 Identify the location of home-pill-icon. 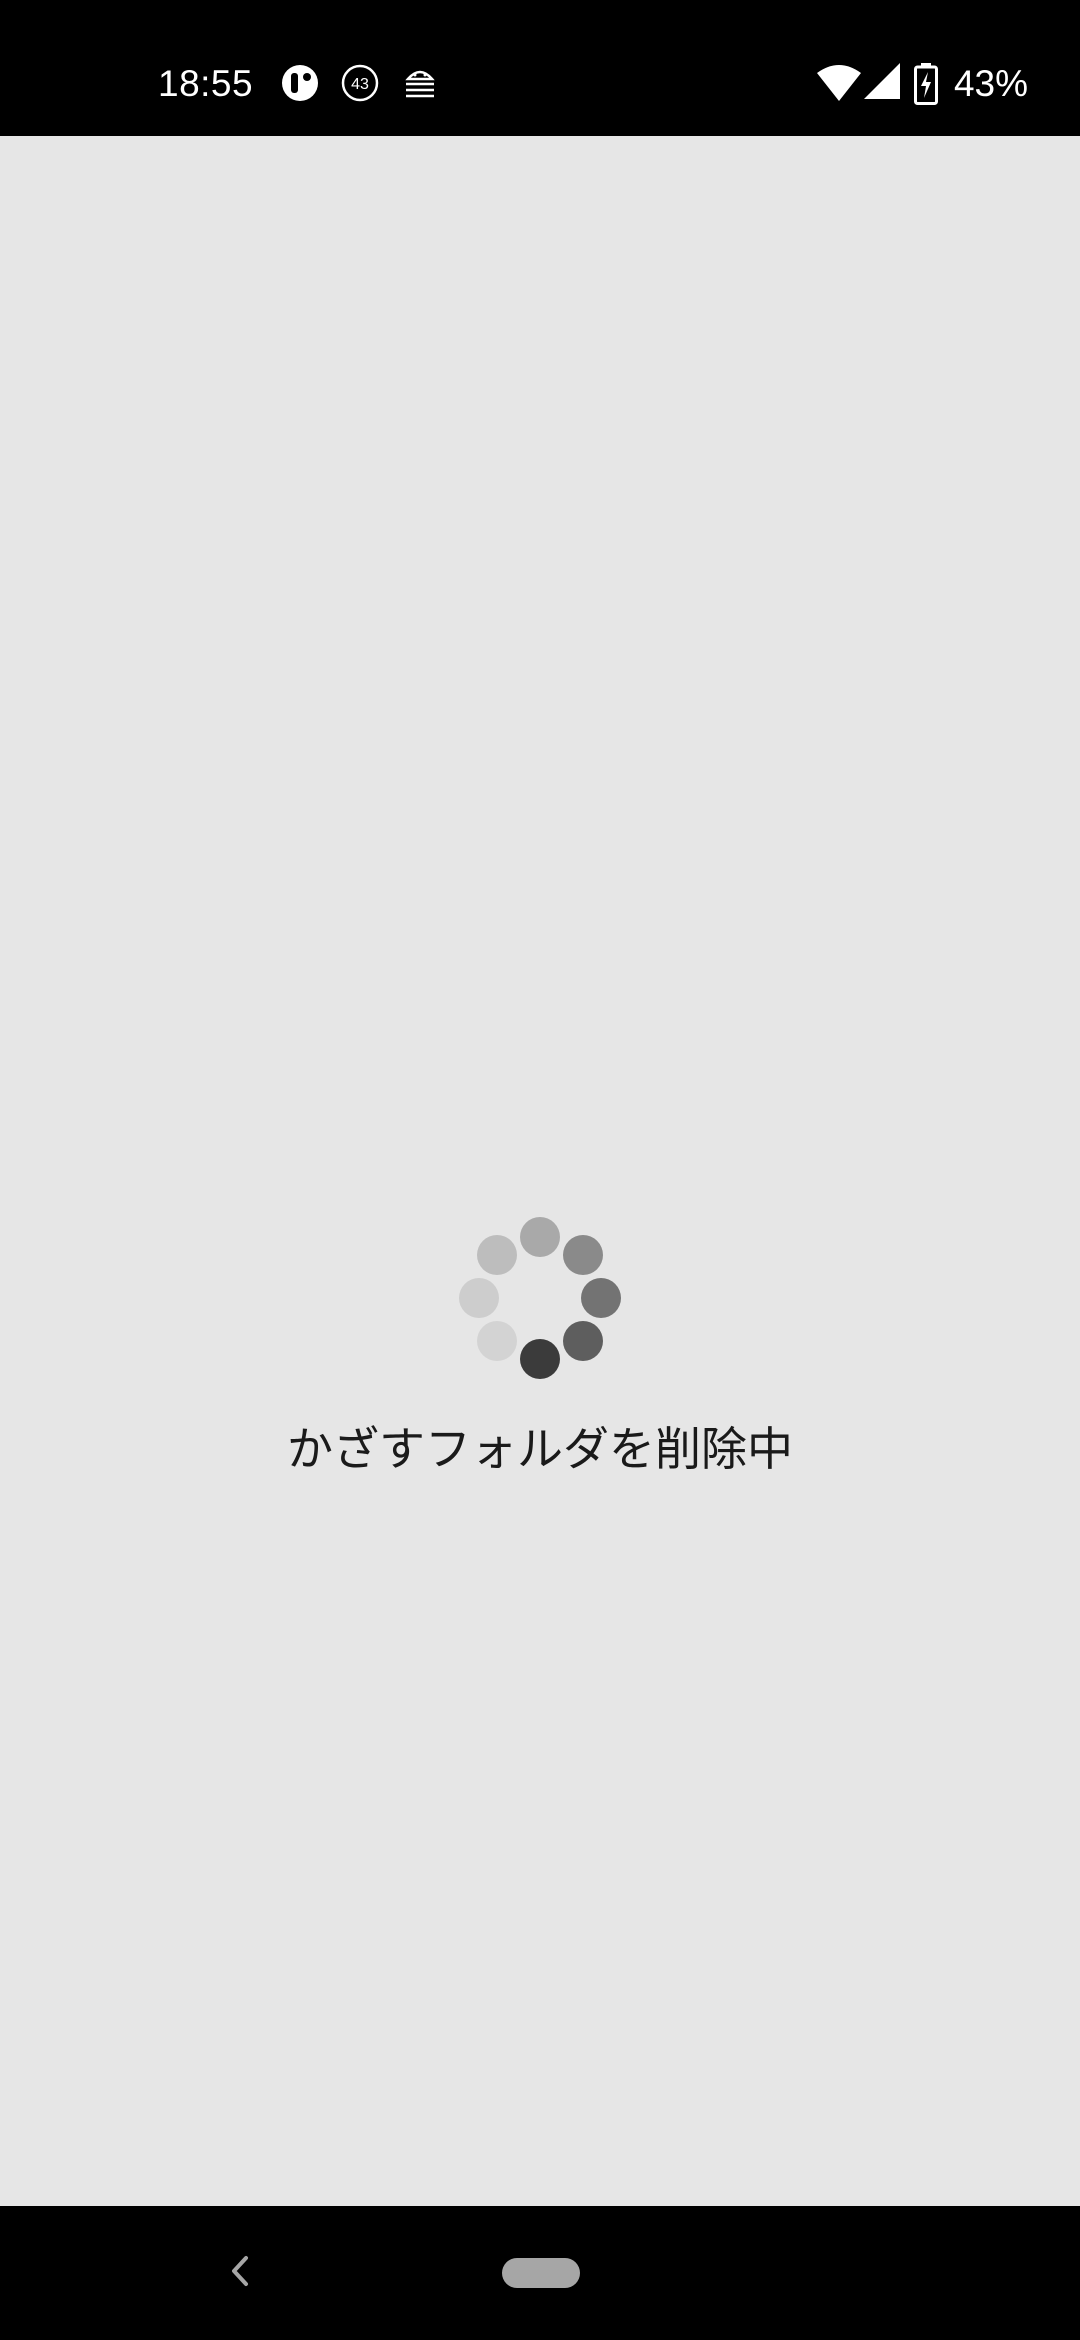
(541, 2273).